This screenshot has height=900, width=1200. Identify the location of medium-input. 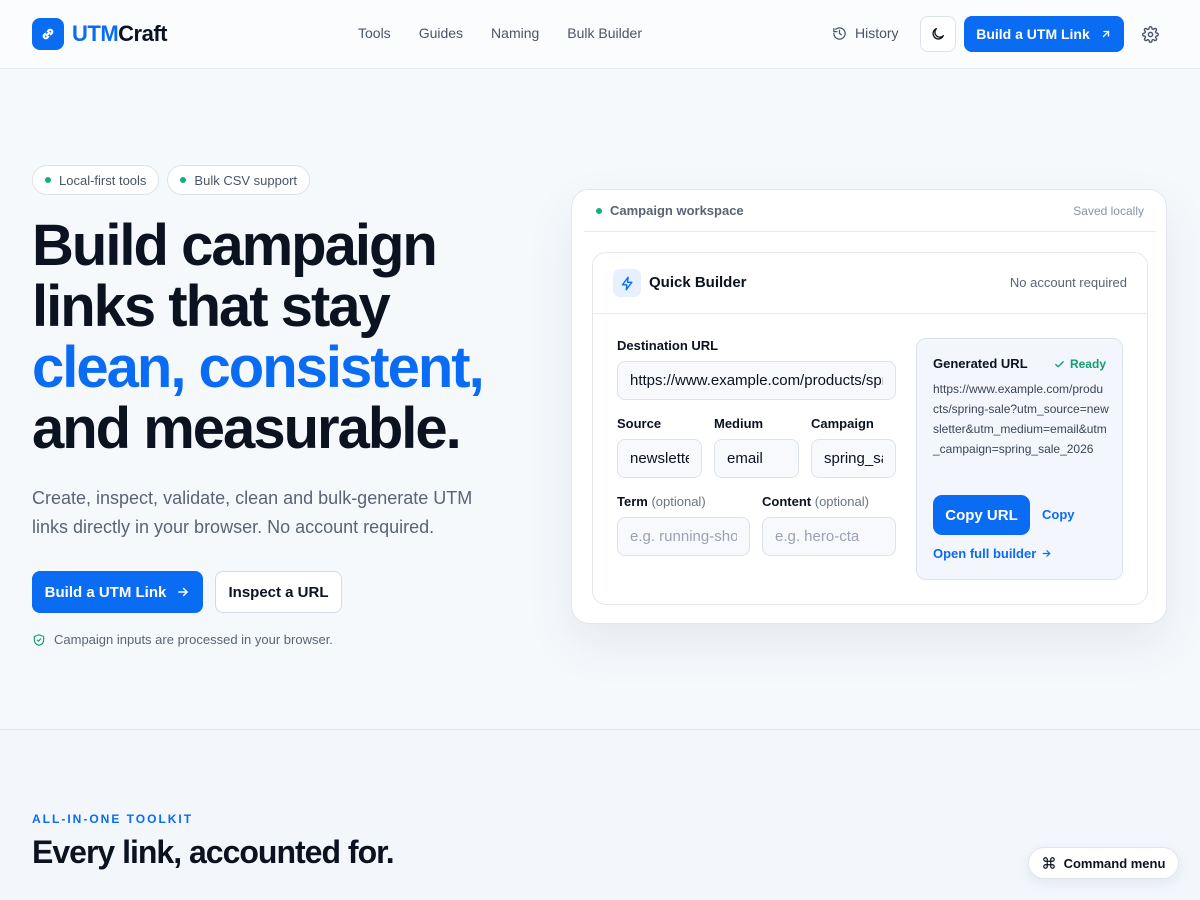
(756, 458).